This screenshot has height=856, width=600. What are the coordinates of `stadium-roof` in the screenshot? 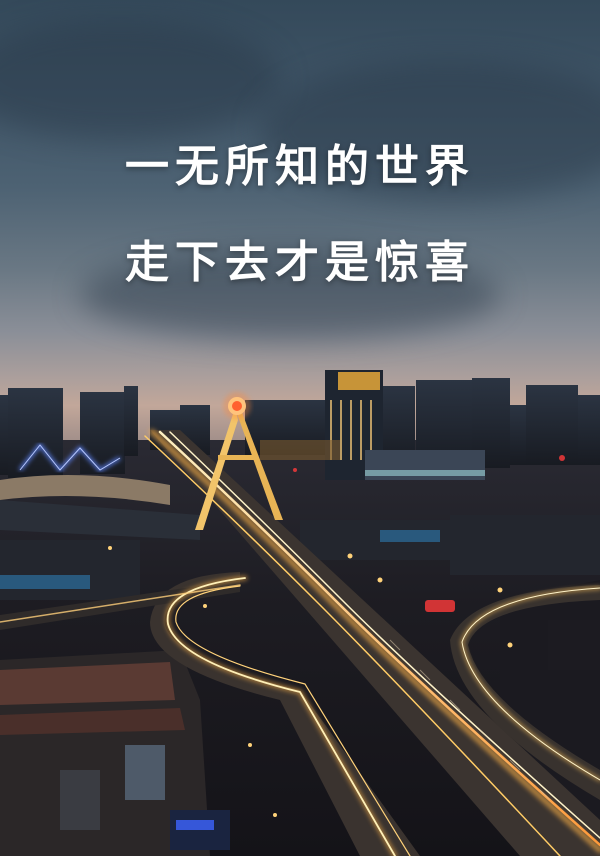 It's located at (85, 490).